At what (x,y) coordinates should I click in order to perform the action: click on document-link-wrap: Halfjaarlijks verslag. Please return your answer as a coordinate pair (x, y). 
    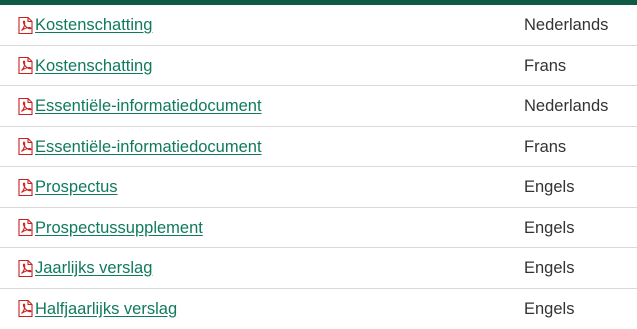
    Looking at the image, I should click on (97, 309).